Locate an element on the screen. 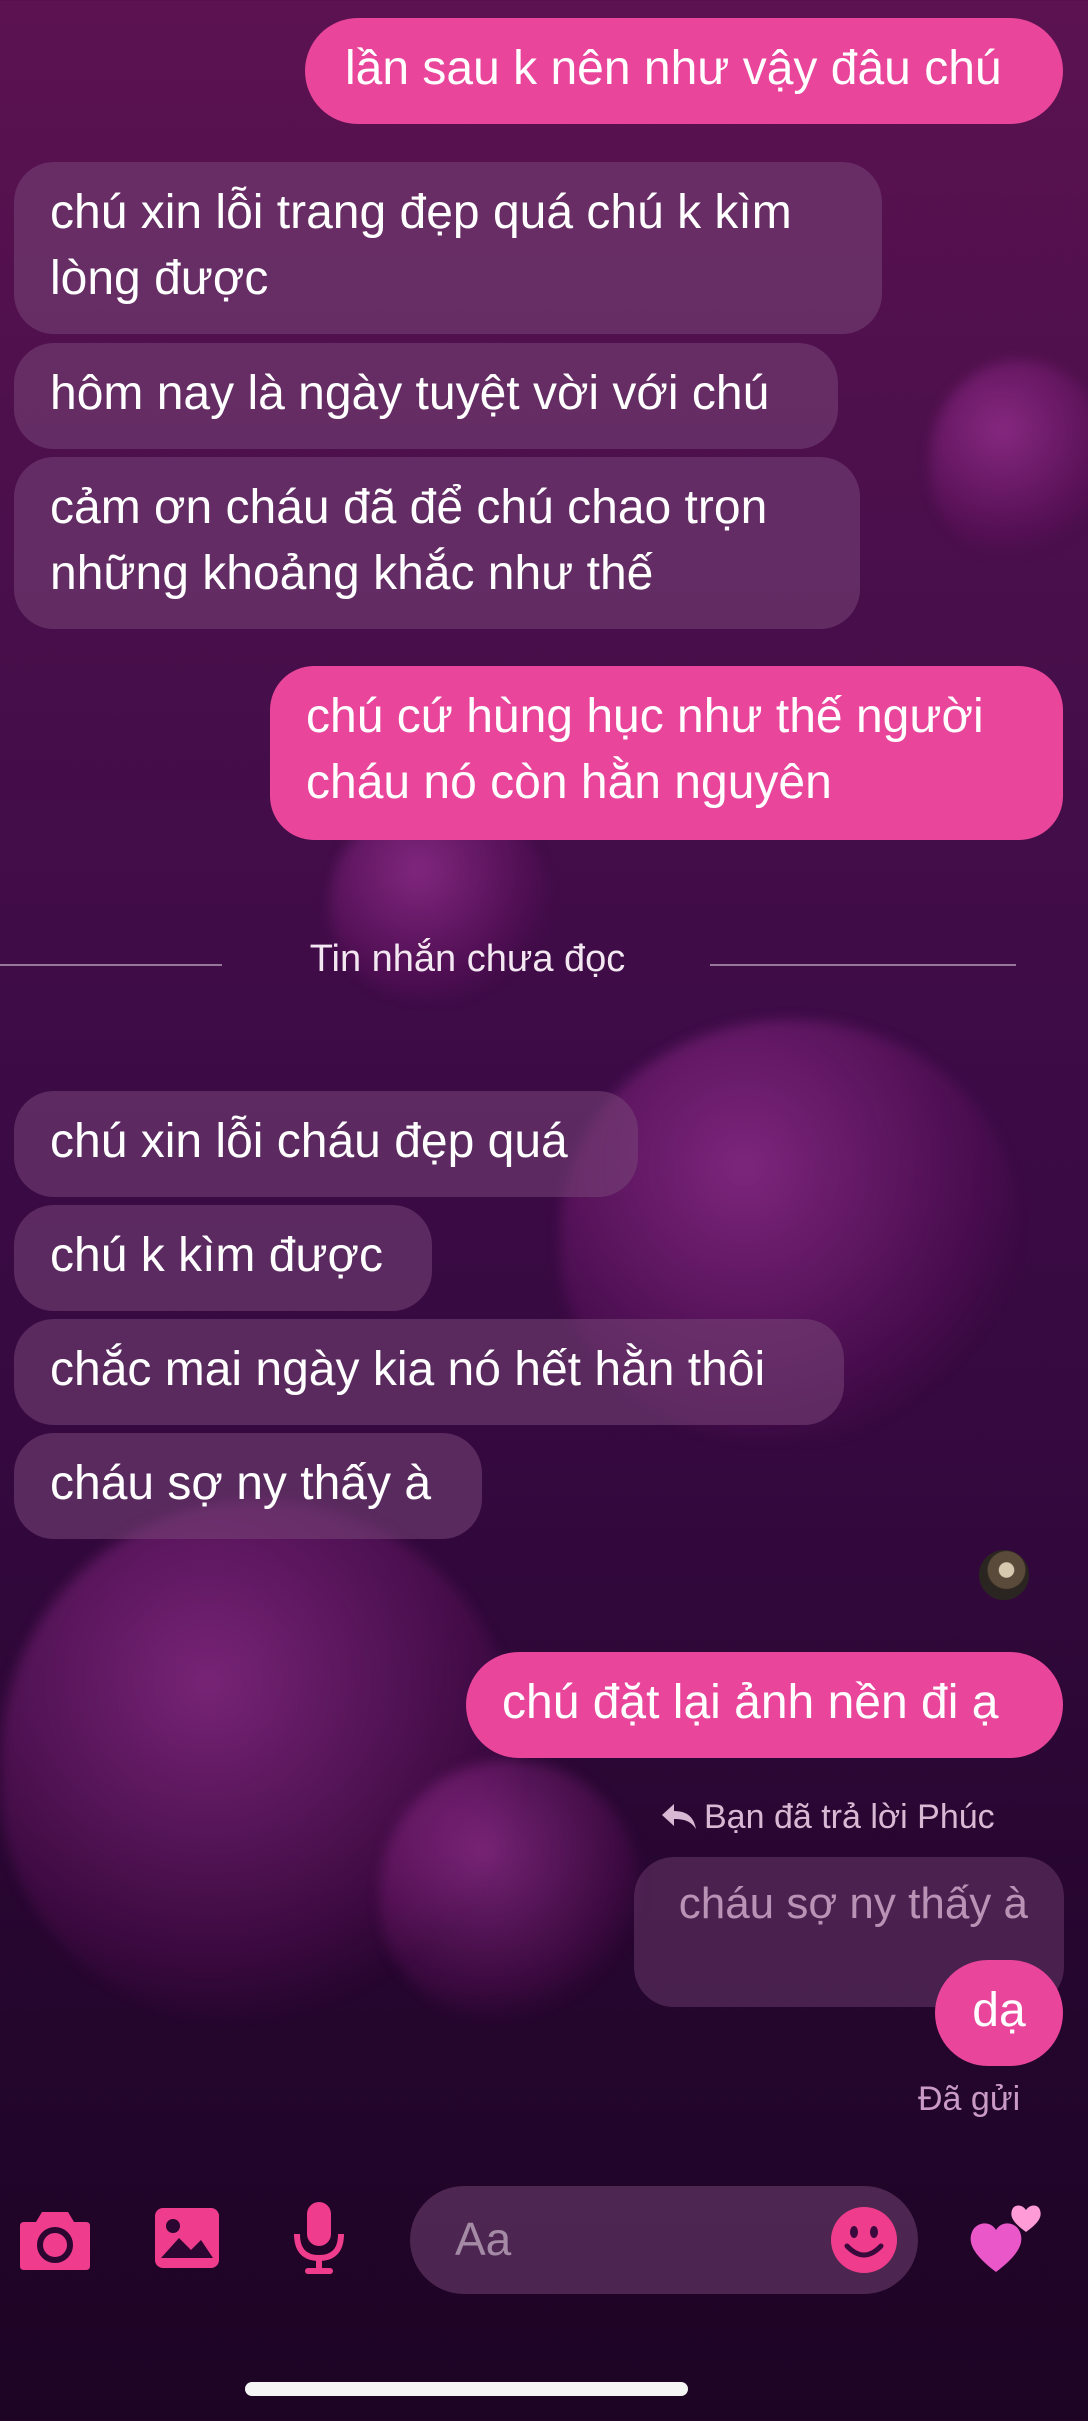  message-bubble-incoming: chú xin lỗi cháu đẹp quá is located at coordinates (326, 1144).